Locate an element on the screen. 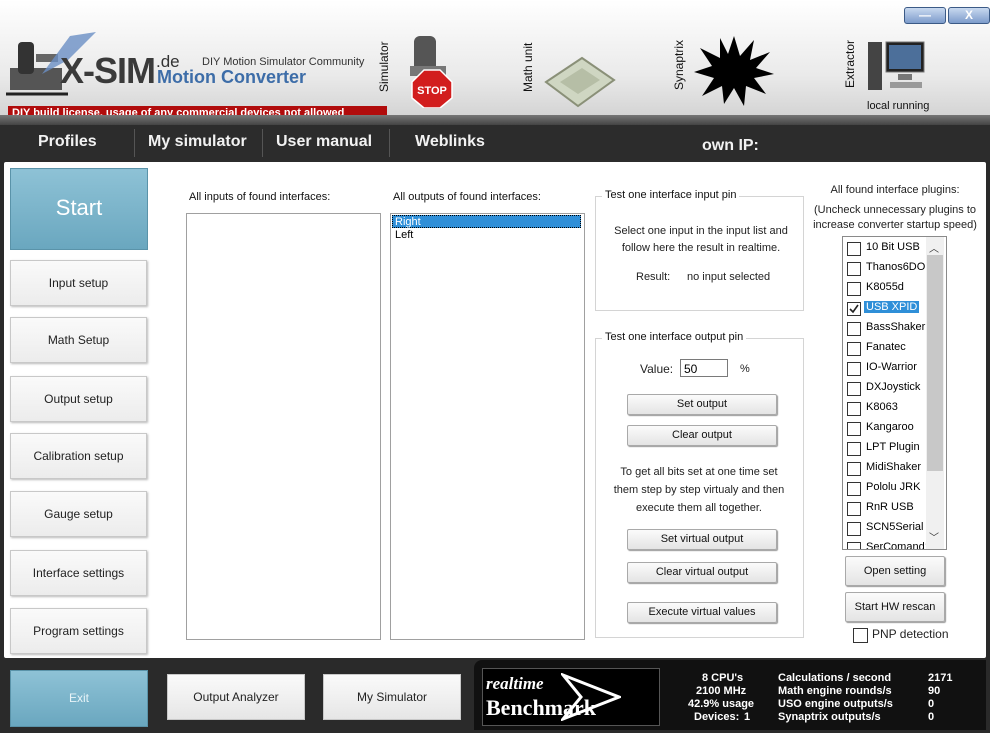  plugin-item: BassShaker is located at coordinates (887, 328).